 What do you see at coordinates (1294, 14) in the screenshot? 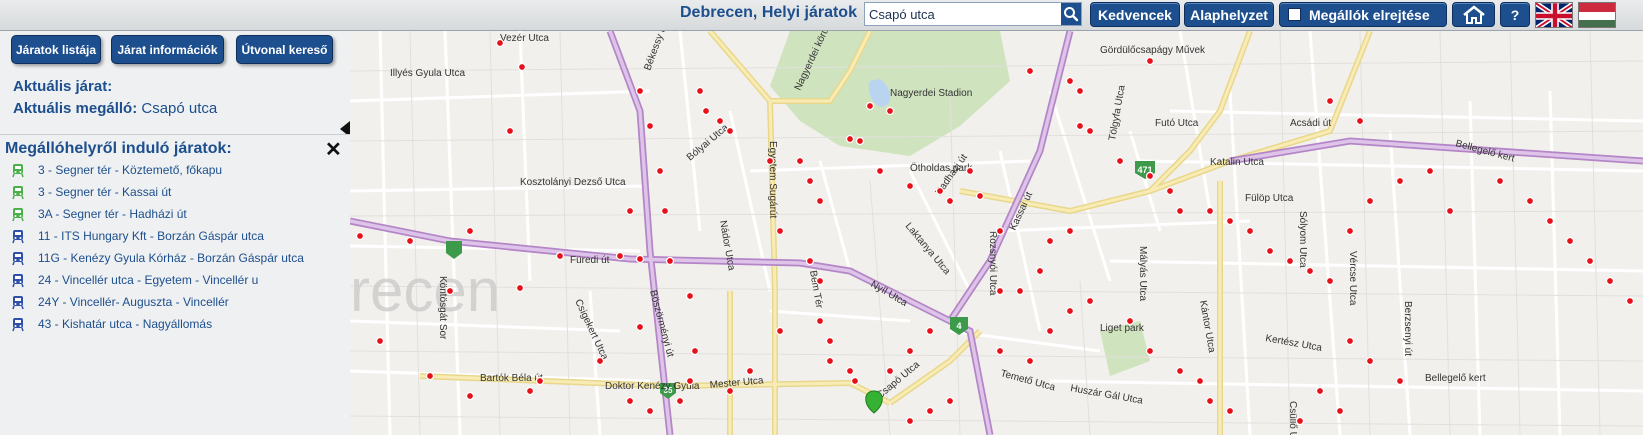
I see `checkbox-icon` at bounding box center [1294, 14].